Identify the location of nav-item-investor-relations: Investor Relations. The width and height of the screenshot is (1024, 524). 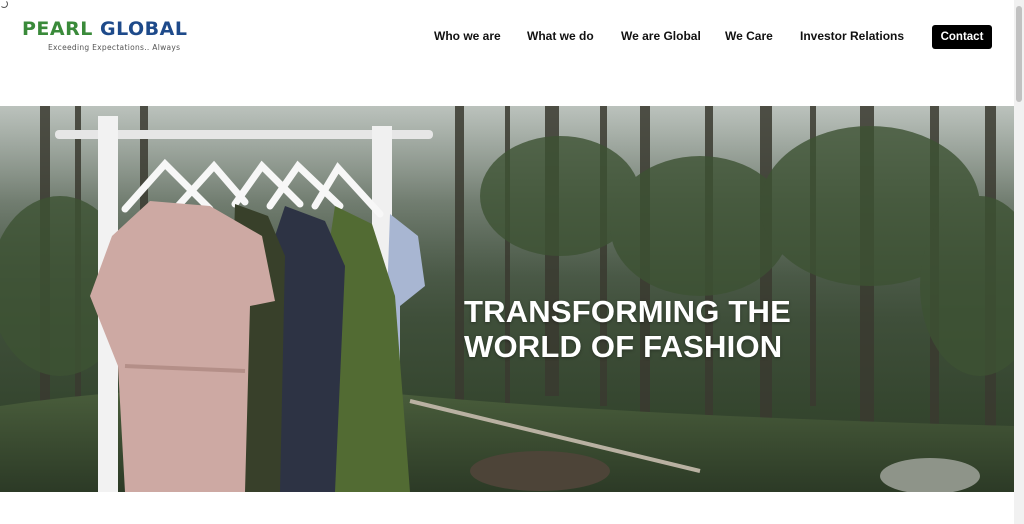
(852, 36).